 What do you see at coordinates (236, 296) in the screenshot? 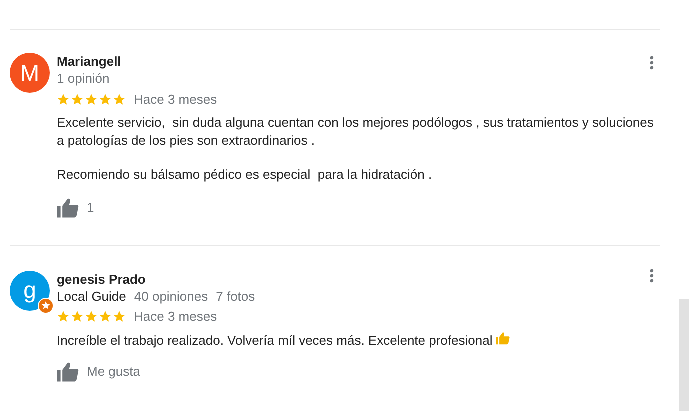
I see `reviewer-stat: 7 fotos` at bounding box center [236, 296].